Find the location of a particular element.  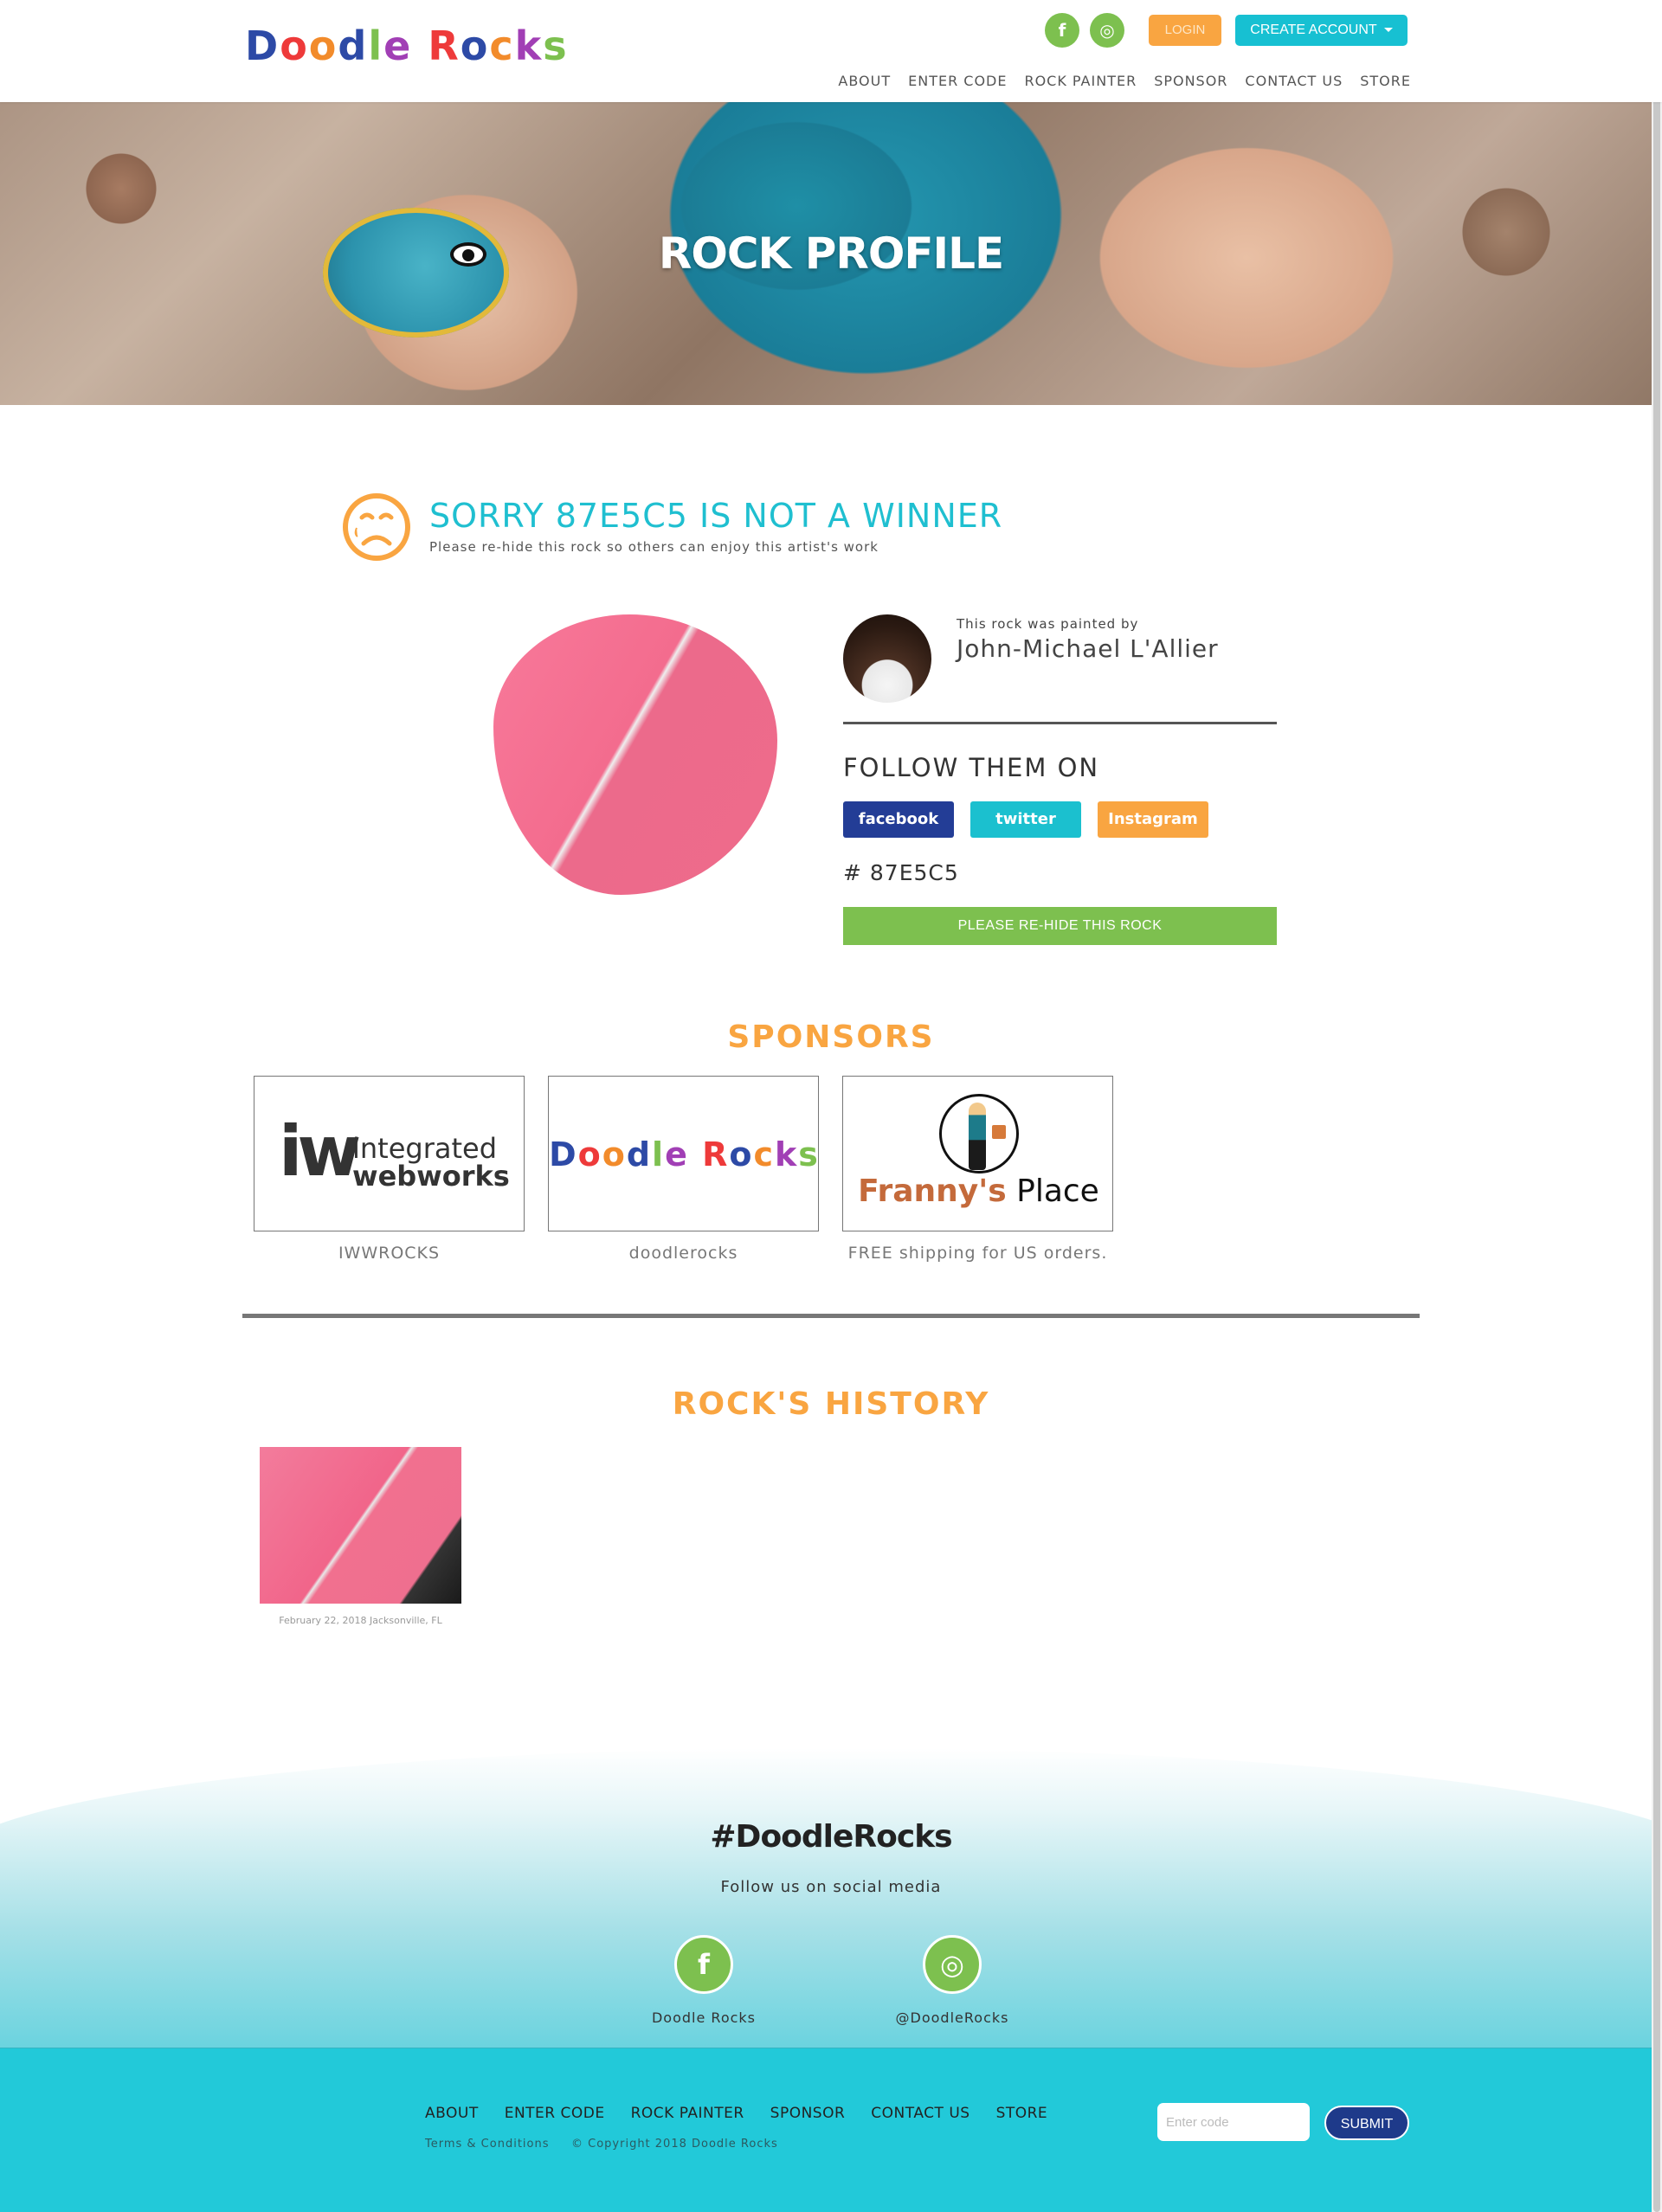

result-title: SORRY 87E5C5 IS NOT A WINNER is located at coordinates (716, 516).